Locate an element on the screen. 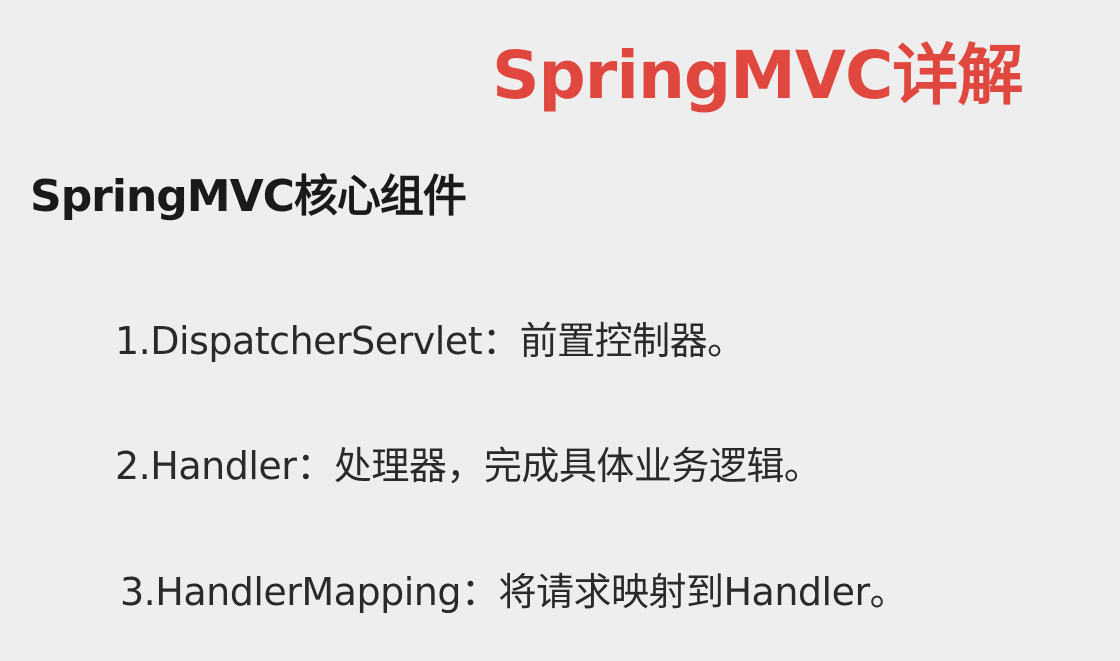 The image size is (1120, 661). list-item-dispatcher-servlet: 1.DispatcherServlet：前置控制器。 is located at coordinates (430, 341).